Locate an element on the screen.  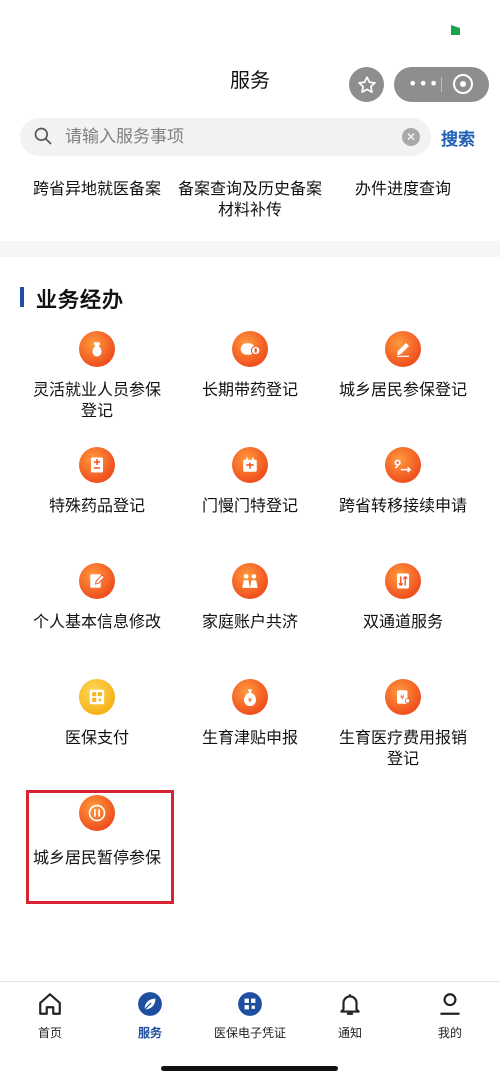
star-icon is located at coordinates (366, 84).